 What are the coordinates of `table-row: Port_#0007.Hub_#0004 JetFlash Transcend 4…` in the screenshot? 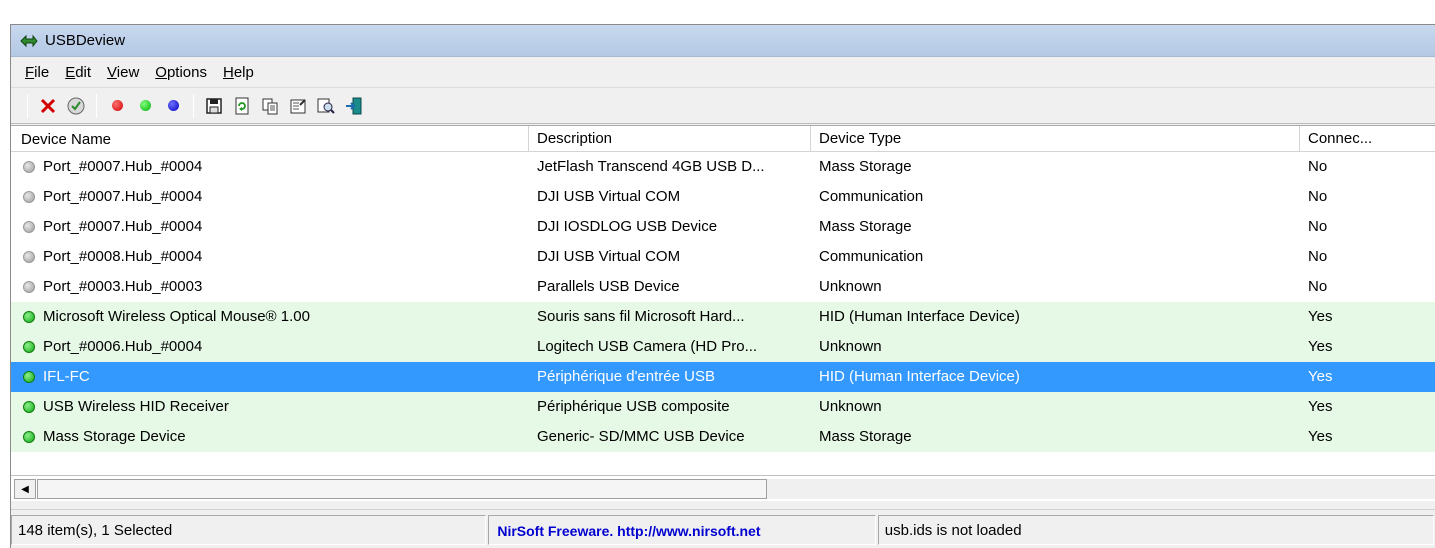 It's located at (723, 167).